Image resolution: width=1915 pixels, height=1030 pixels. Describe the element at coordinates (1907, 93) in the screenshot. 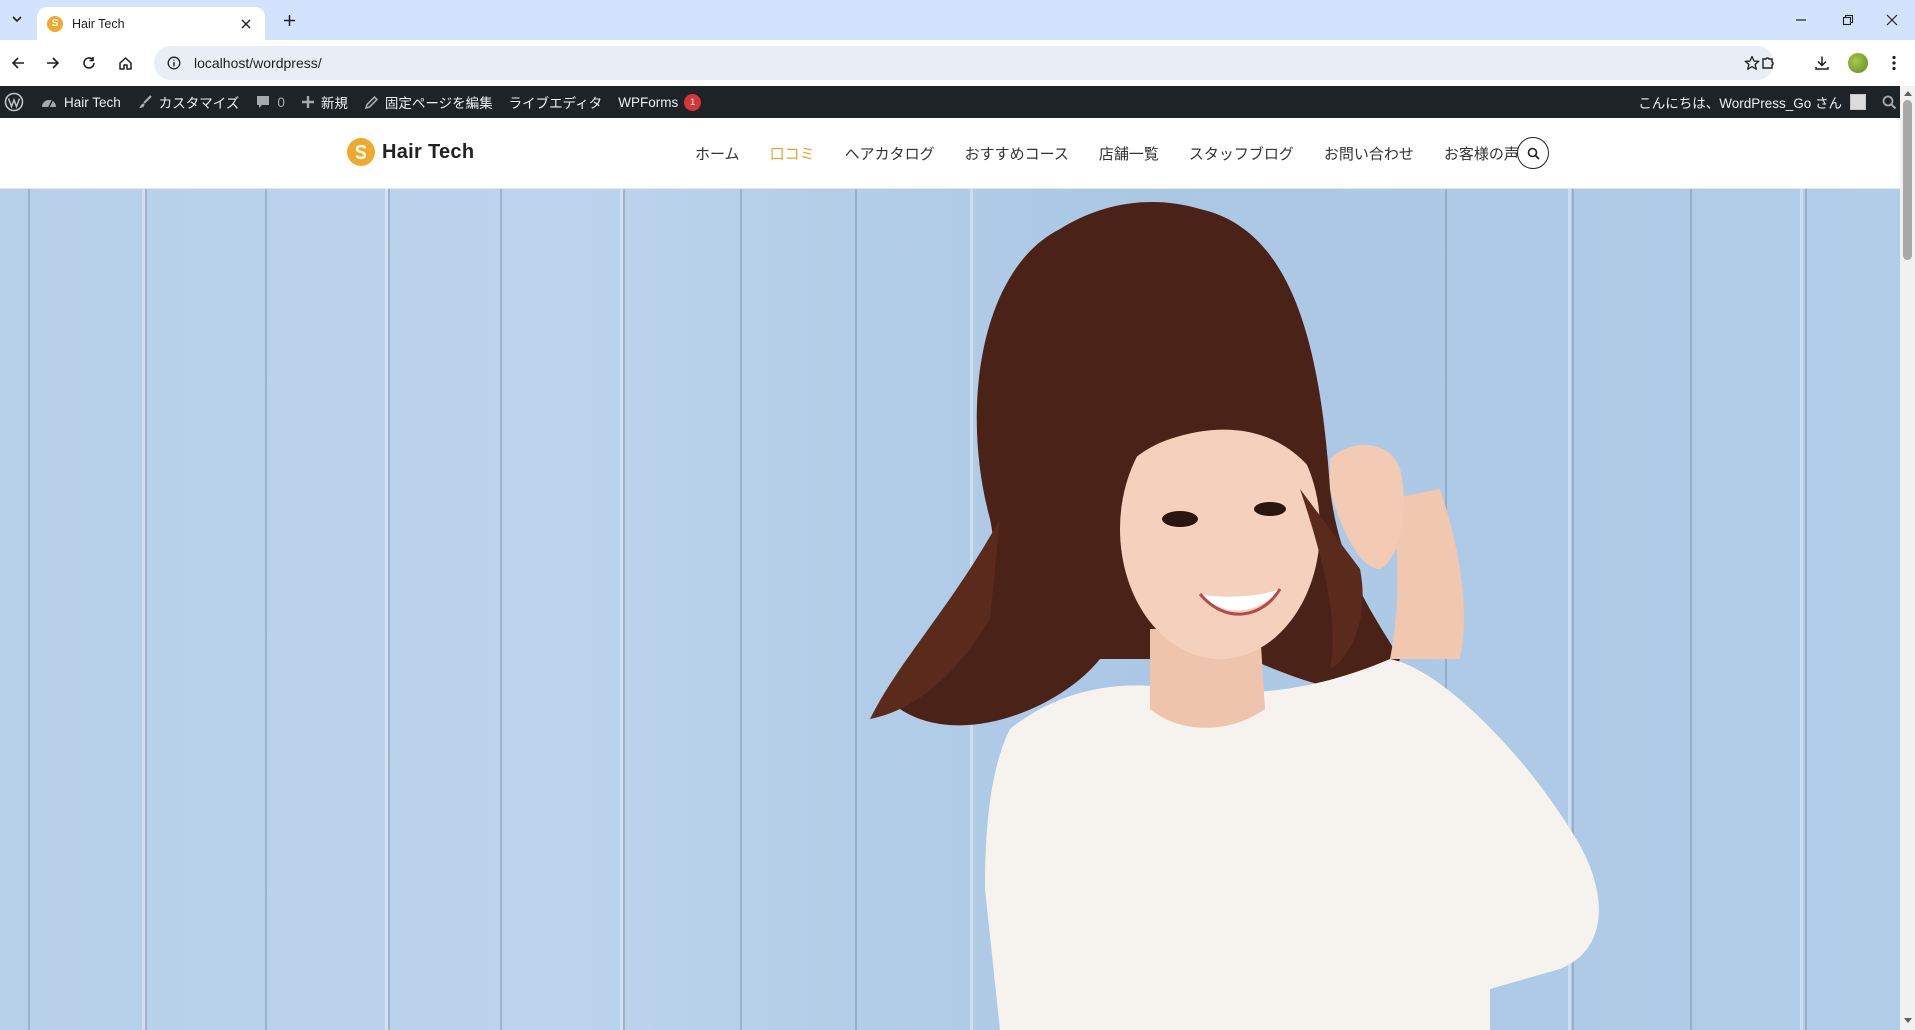

I see `scroll-up-arrow-icon` at that location.